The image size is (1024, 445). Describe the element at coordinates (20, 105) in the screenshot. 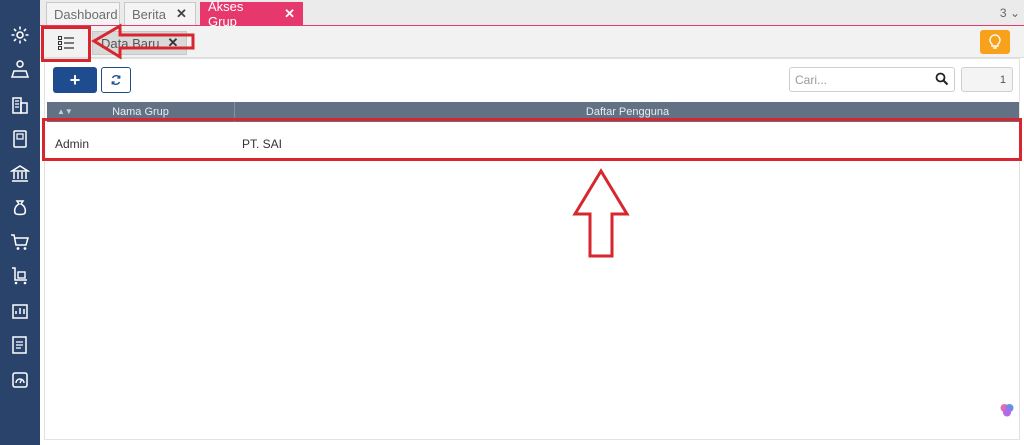

I see `building-icon` at that location.